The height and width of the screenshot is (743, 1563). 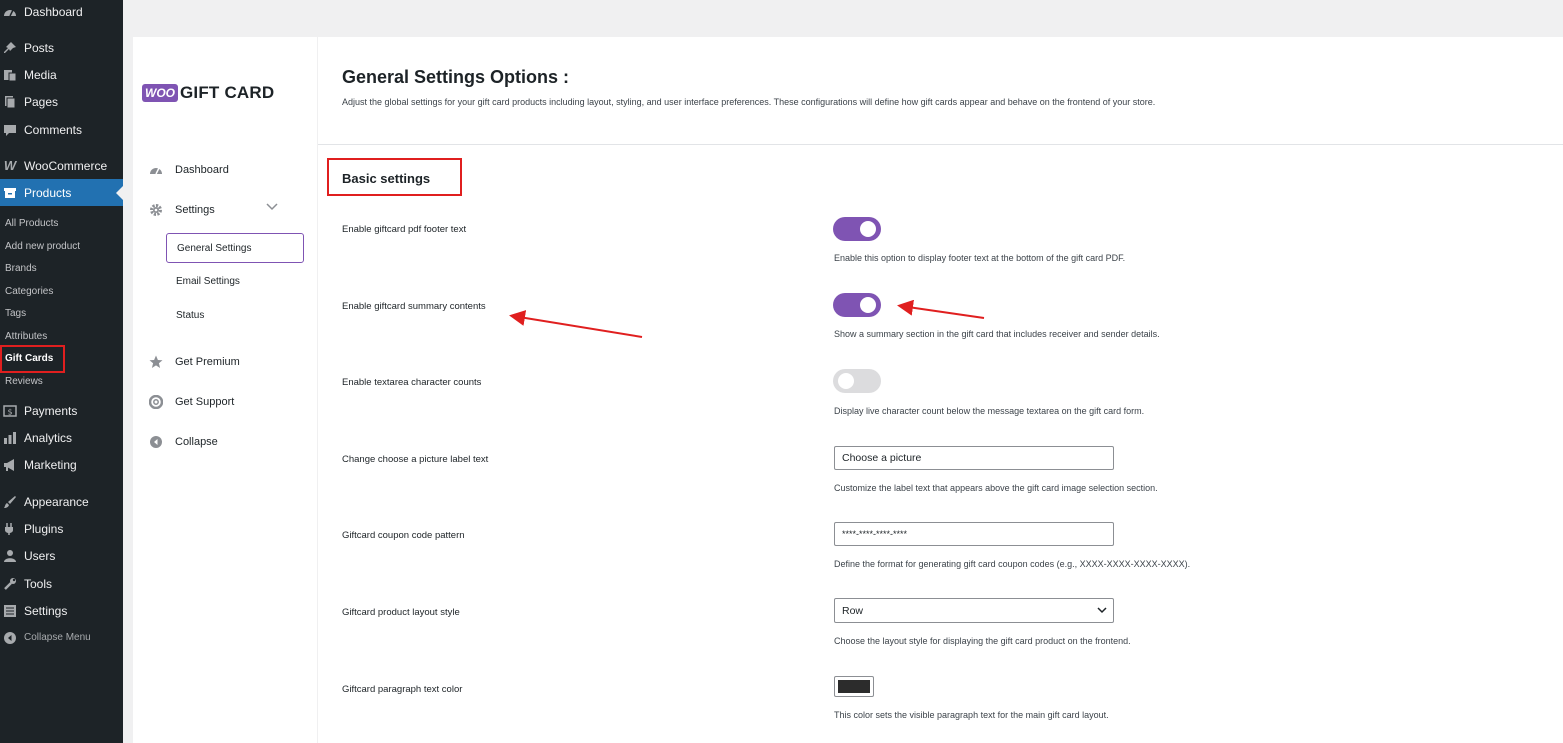 I want to click on setting-label-coupon-pattern: Giftcard coupon code pattern, so click(x=403, y=535).